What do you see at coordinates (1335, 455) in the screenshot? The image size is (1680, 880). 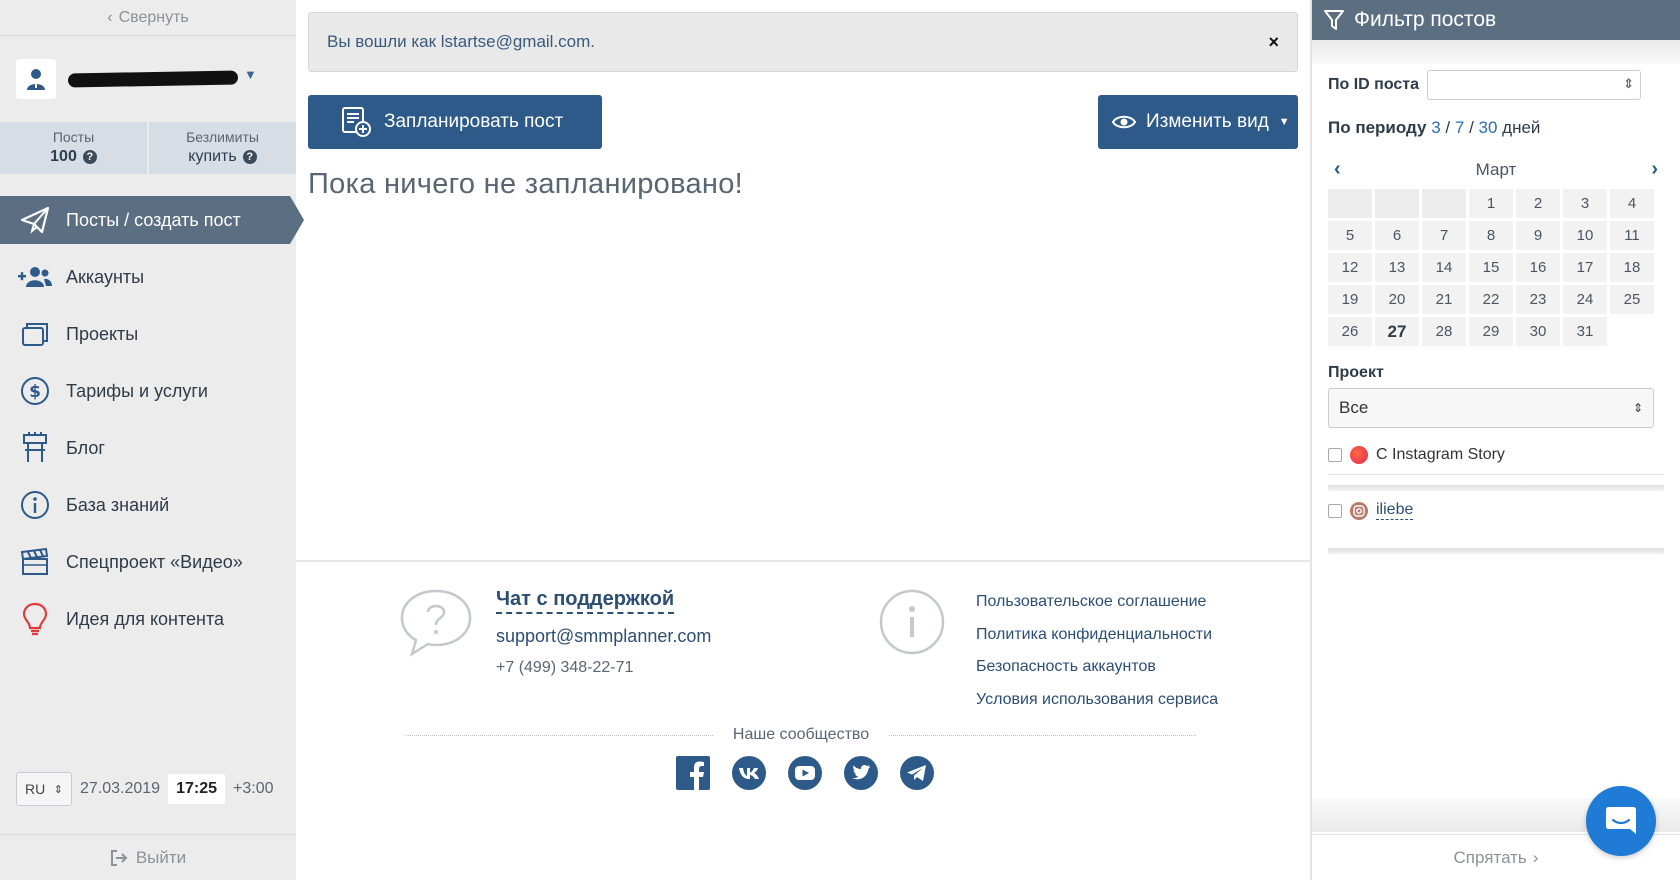 I see `story-checkbox` at bounding box center [1335, 455].